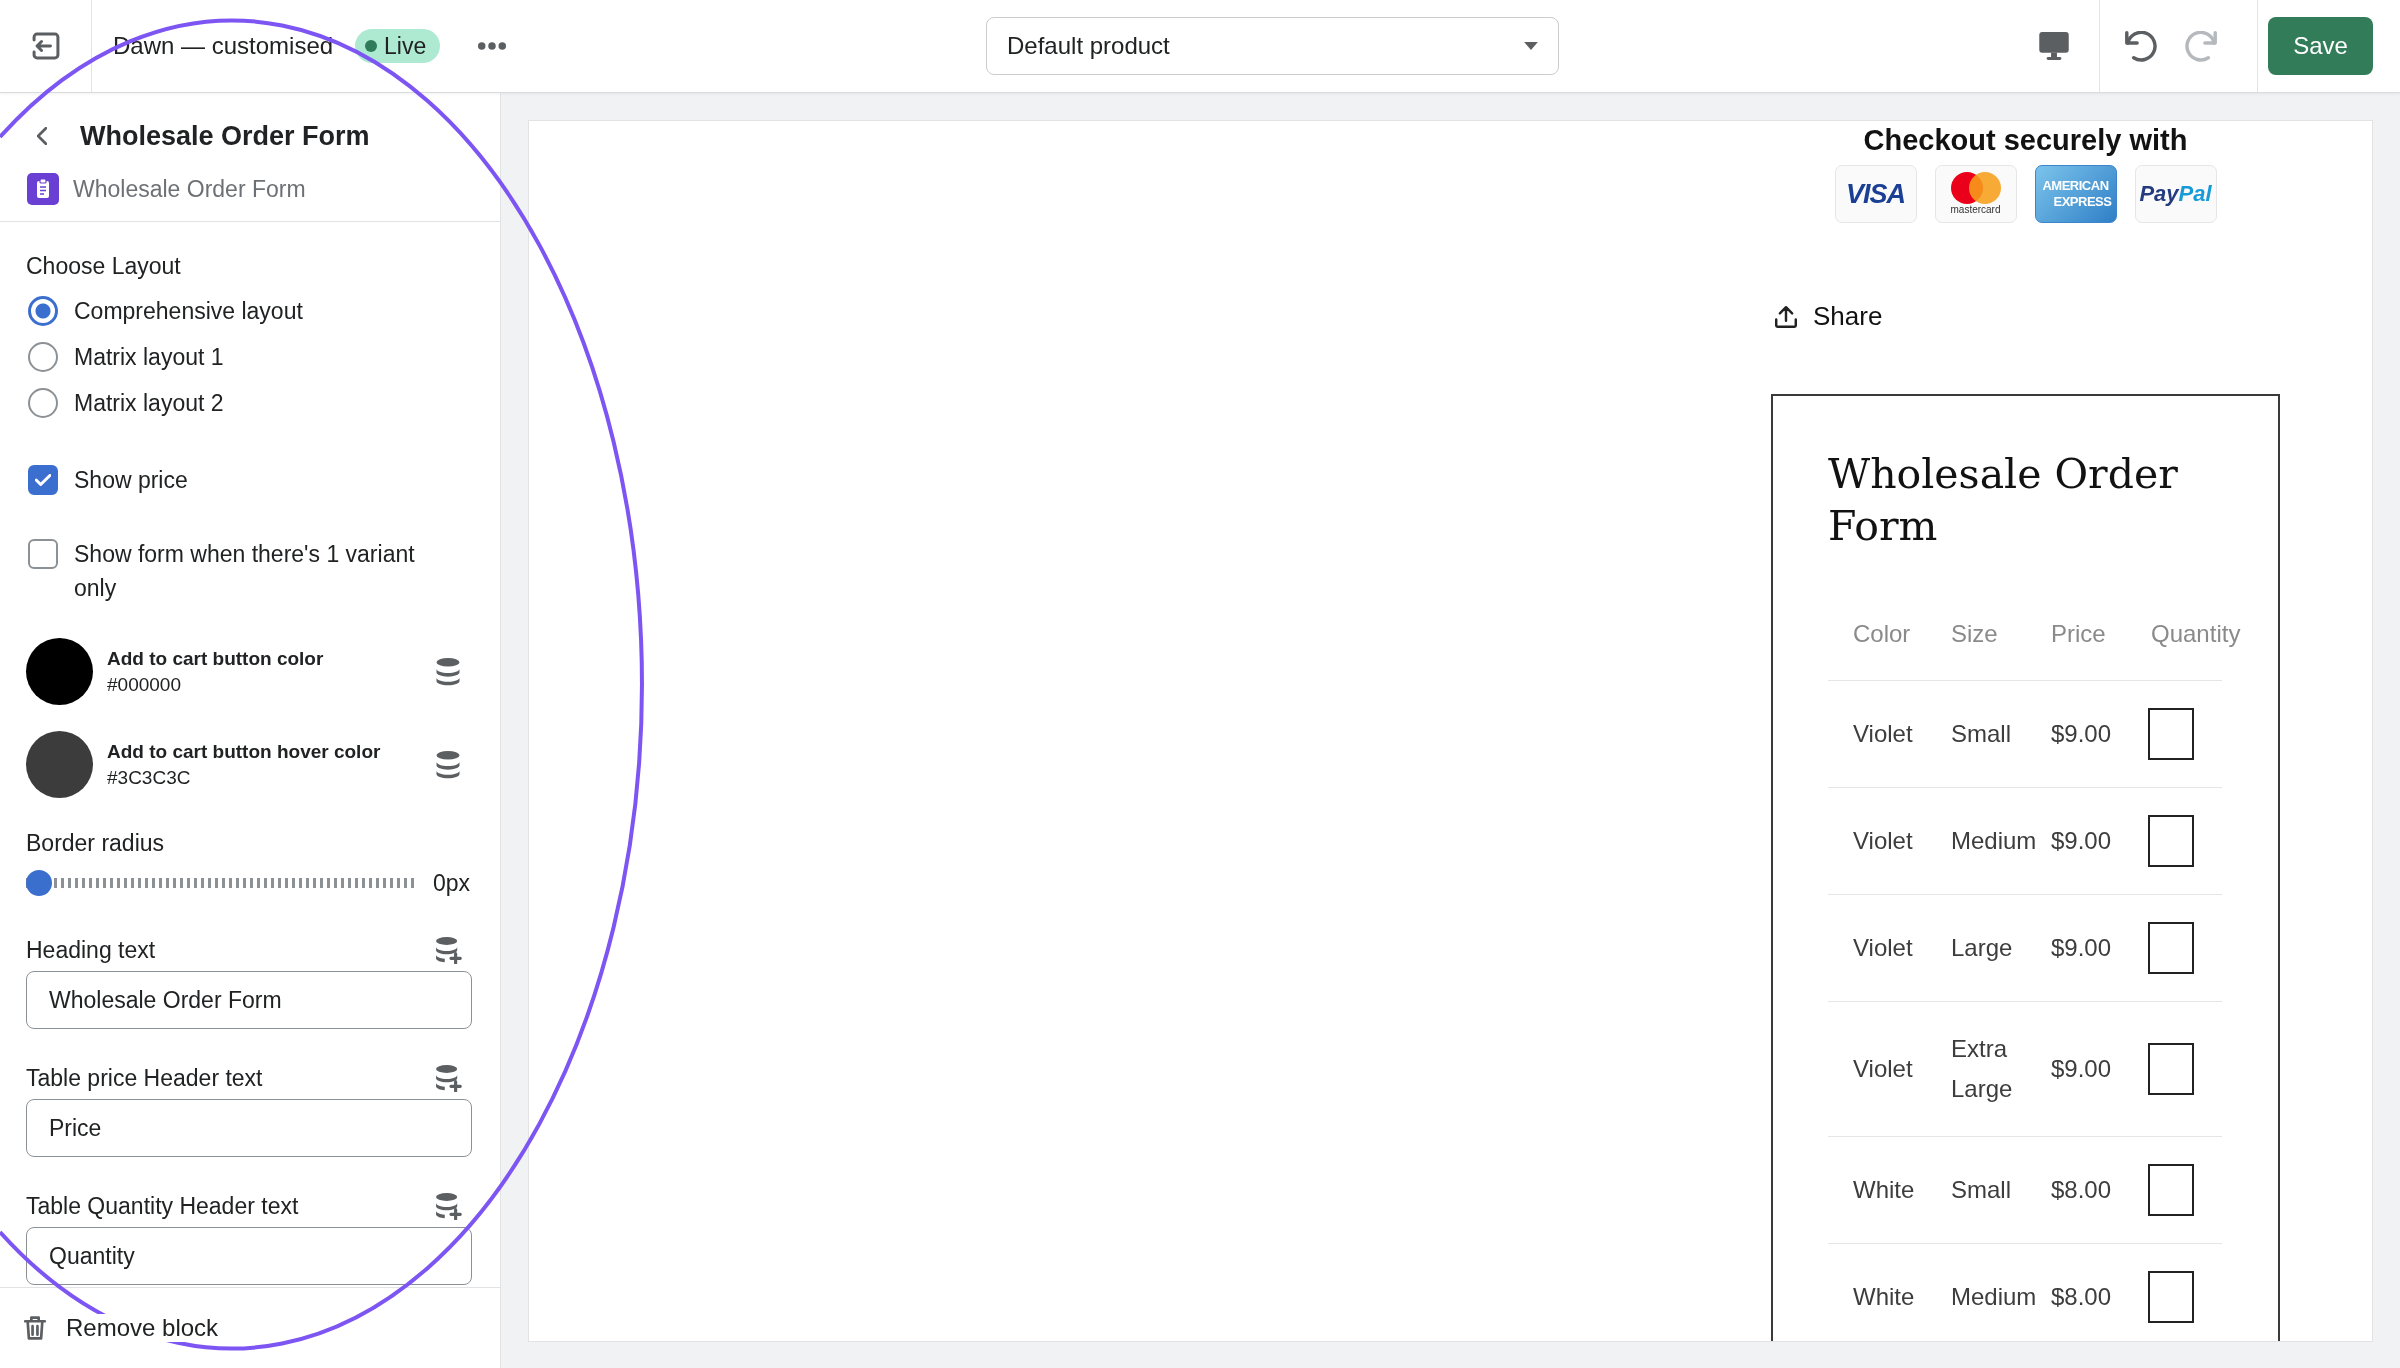  I want to click on logo-text: VISA, so click(1875, 194).